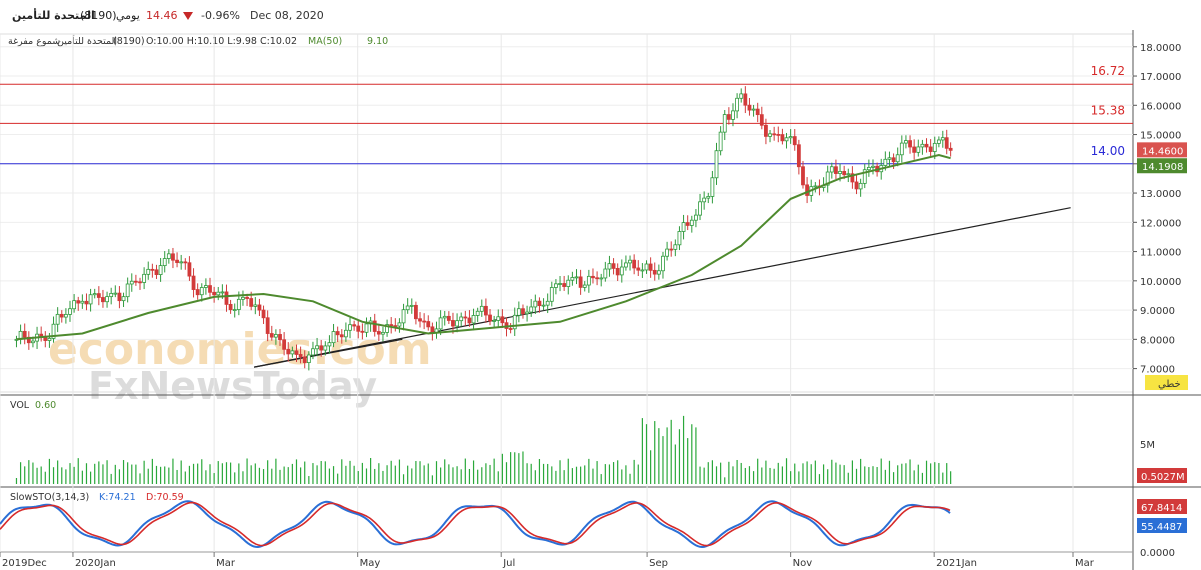 The width and height of the screenshot is (1201, 570). What do you see at coordinates (1085, 563) in the screenshot?
I see `time-tick-label: Mar` at bounding box center [1085, 563].